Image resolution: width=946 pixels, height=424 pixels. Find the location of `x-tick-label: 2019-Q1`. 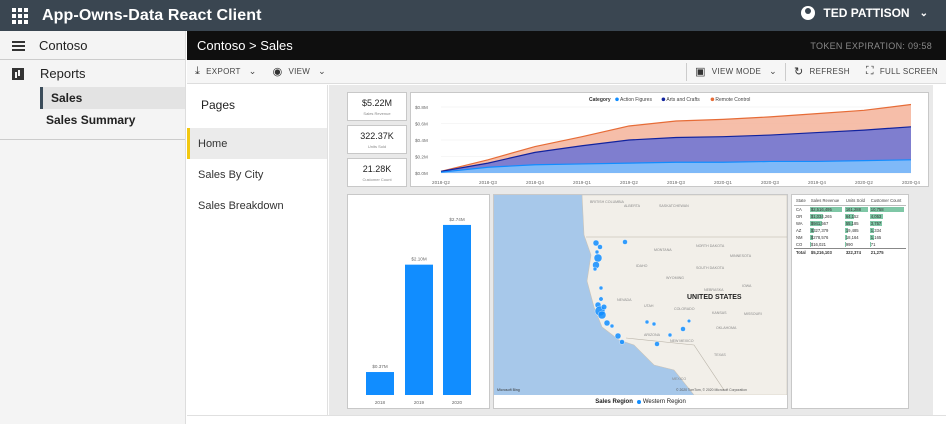

x-tick-label: 2019-Q1 is located at coordinates (582, 182).